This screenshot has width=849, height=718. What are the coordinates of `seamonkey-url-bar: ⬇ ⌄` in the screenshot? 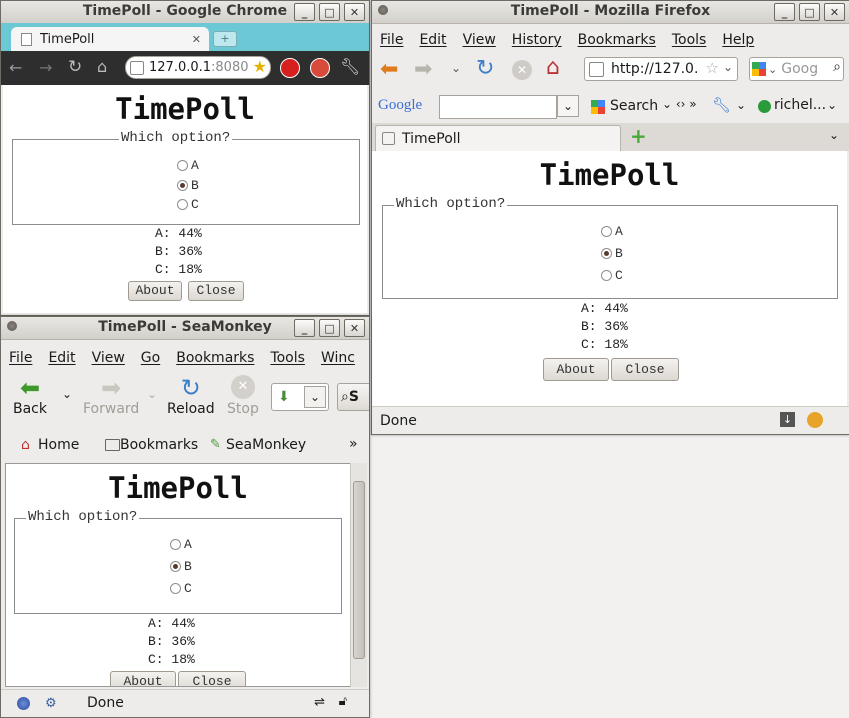 It's located at (300, 397).